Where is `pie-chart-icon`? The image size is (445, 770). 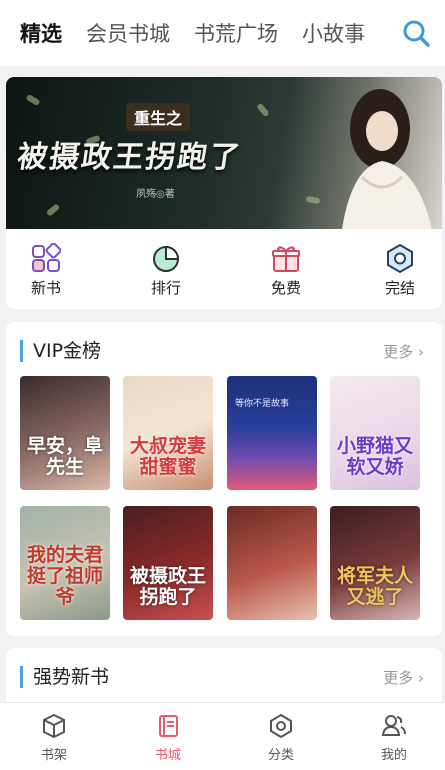 pie-chart-icon is located at coordinates (166, 258).